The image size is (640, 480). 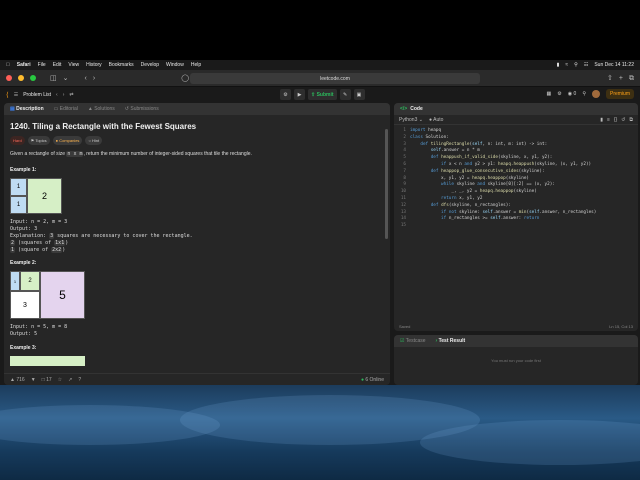 I want to click on menu-view: View, so click(x=73, y=65).